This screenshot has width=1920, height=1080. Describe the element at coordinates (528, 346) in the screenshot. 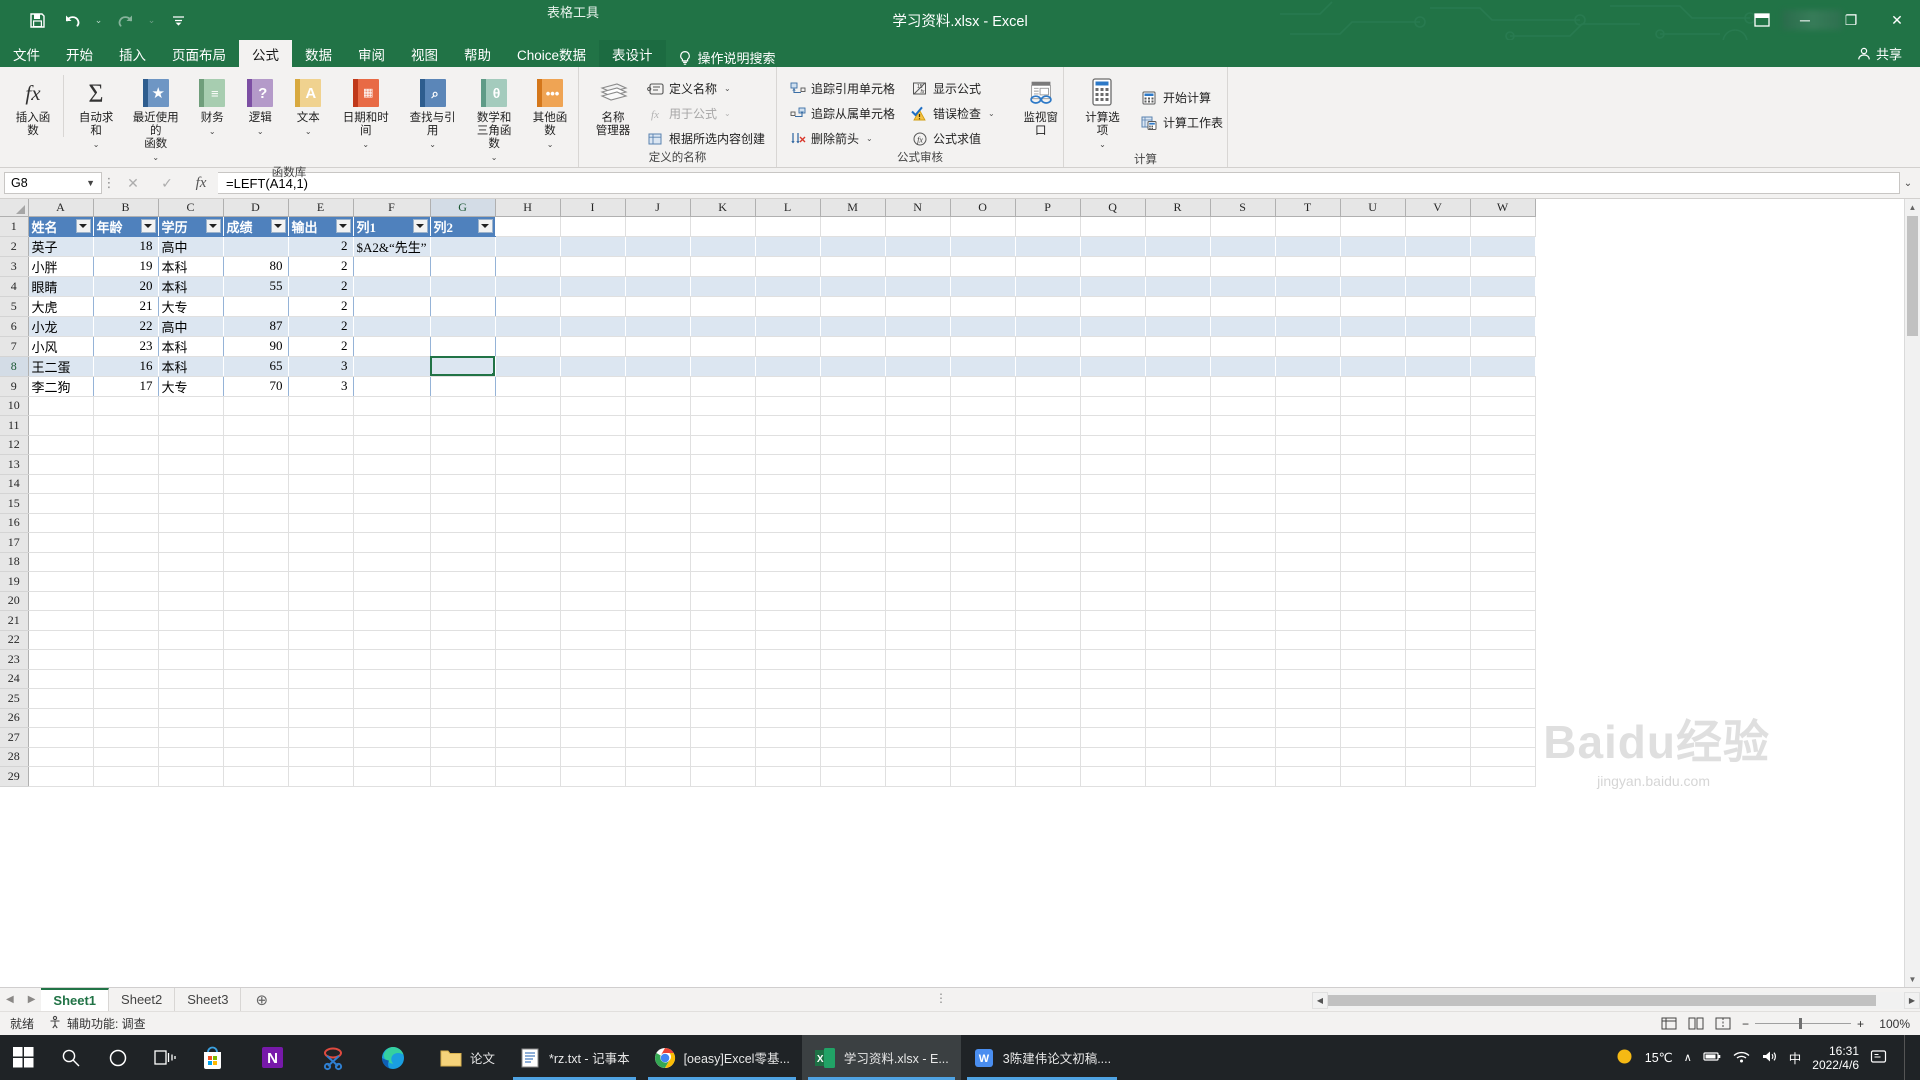

I see `cell-H7` at that location.